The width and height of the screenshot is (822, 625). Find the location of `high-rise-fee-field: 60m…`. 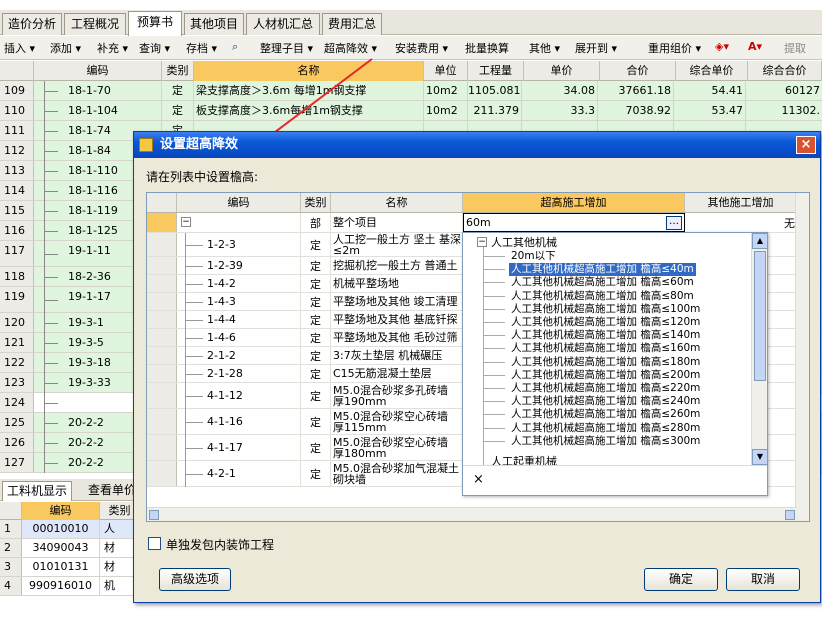

high-rise-fee-field: 60m… is located at coordinates (574, 222).